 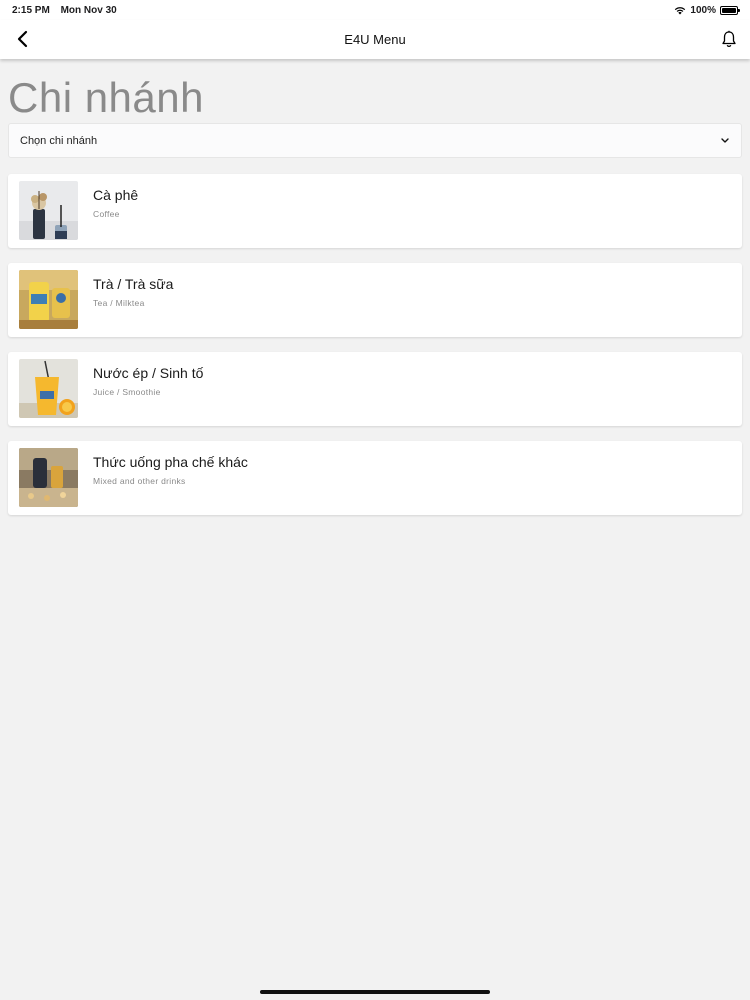 I want to click on notifications-button, so click(x=729, y=39).